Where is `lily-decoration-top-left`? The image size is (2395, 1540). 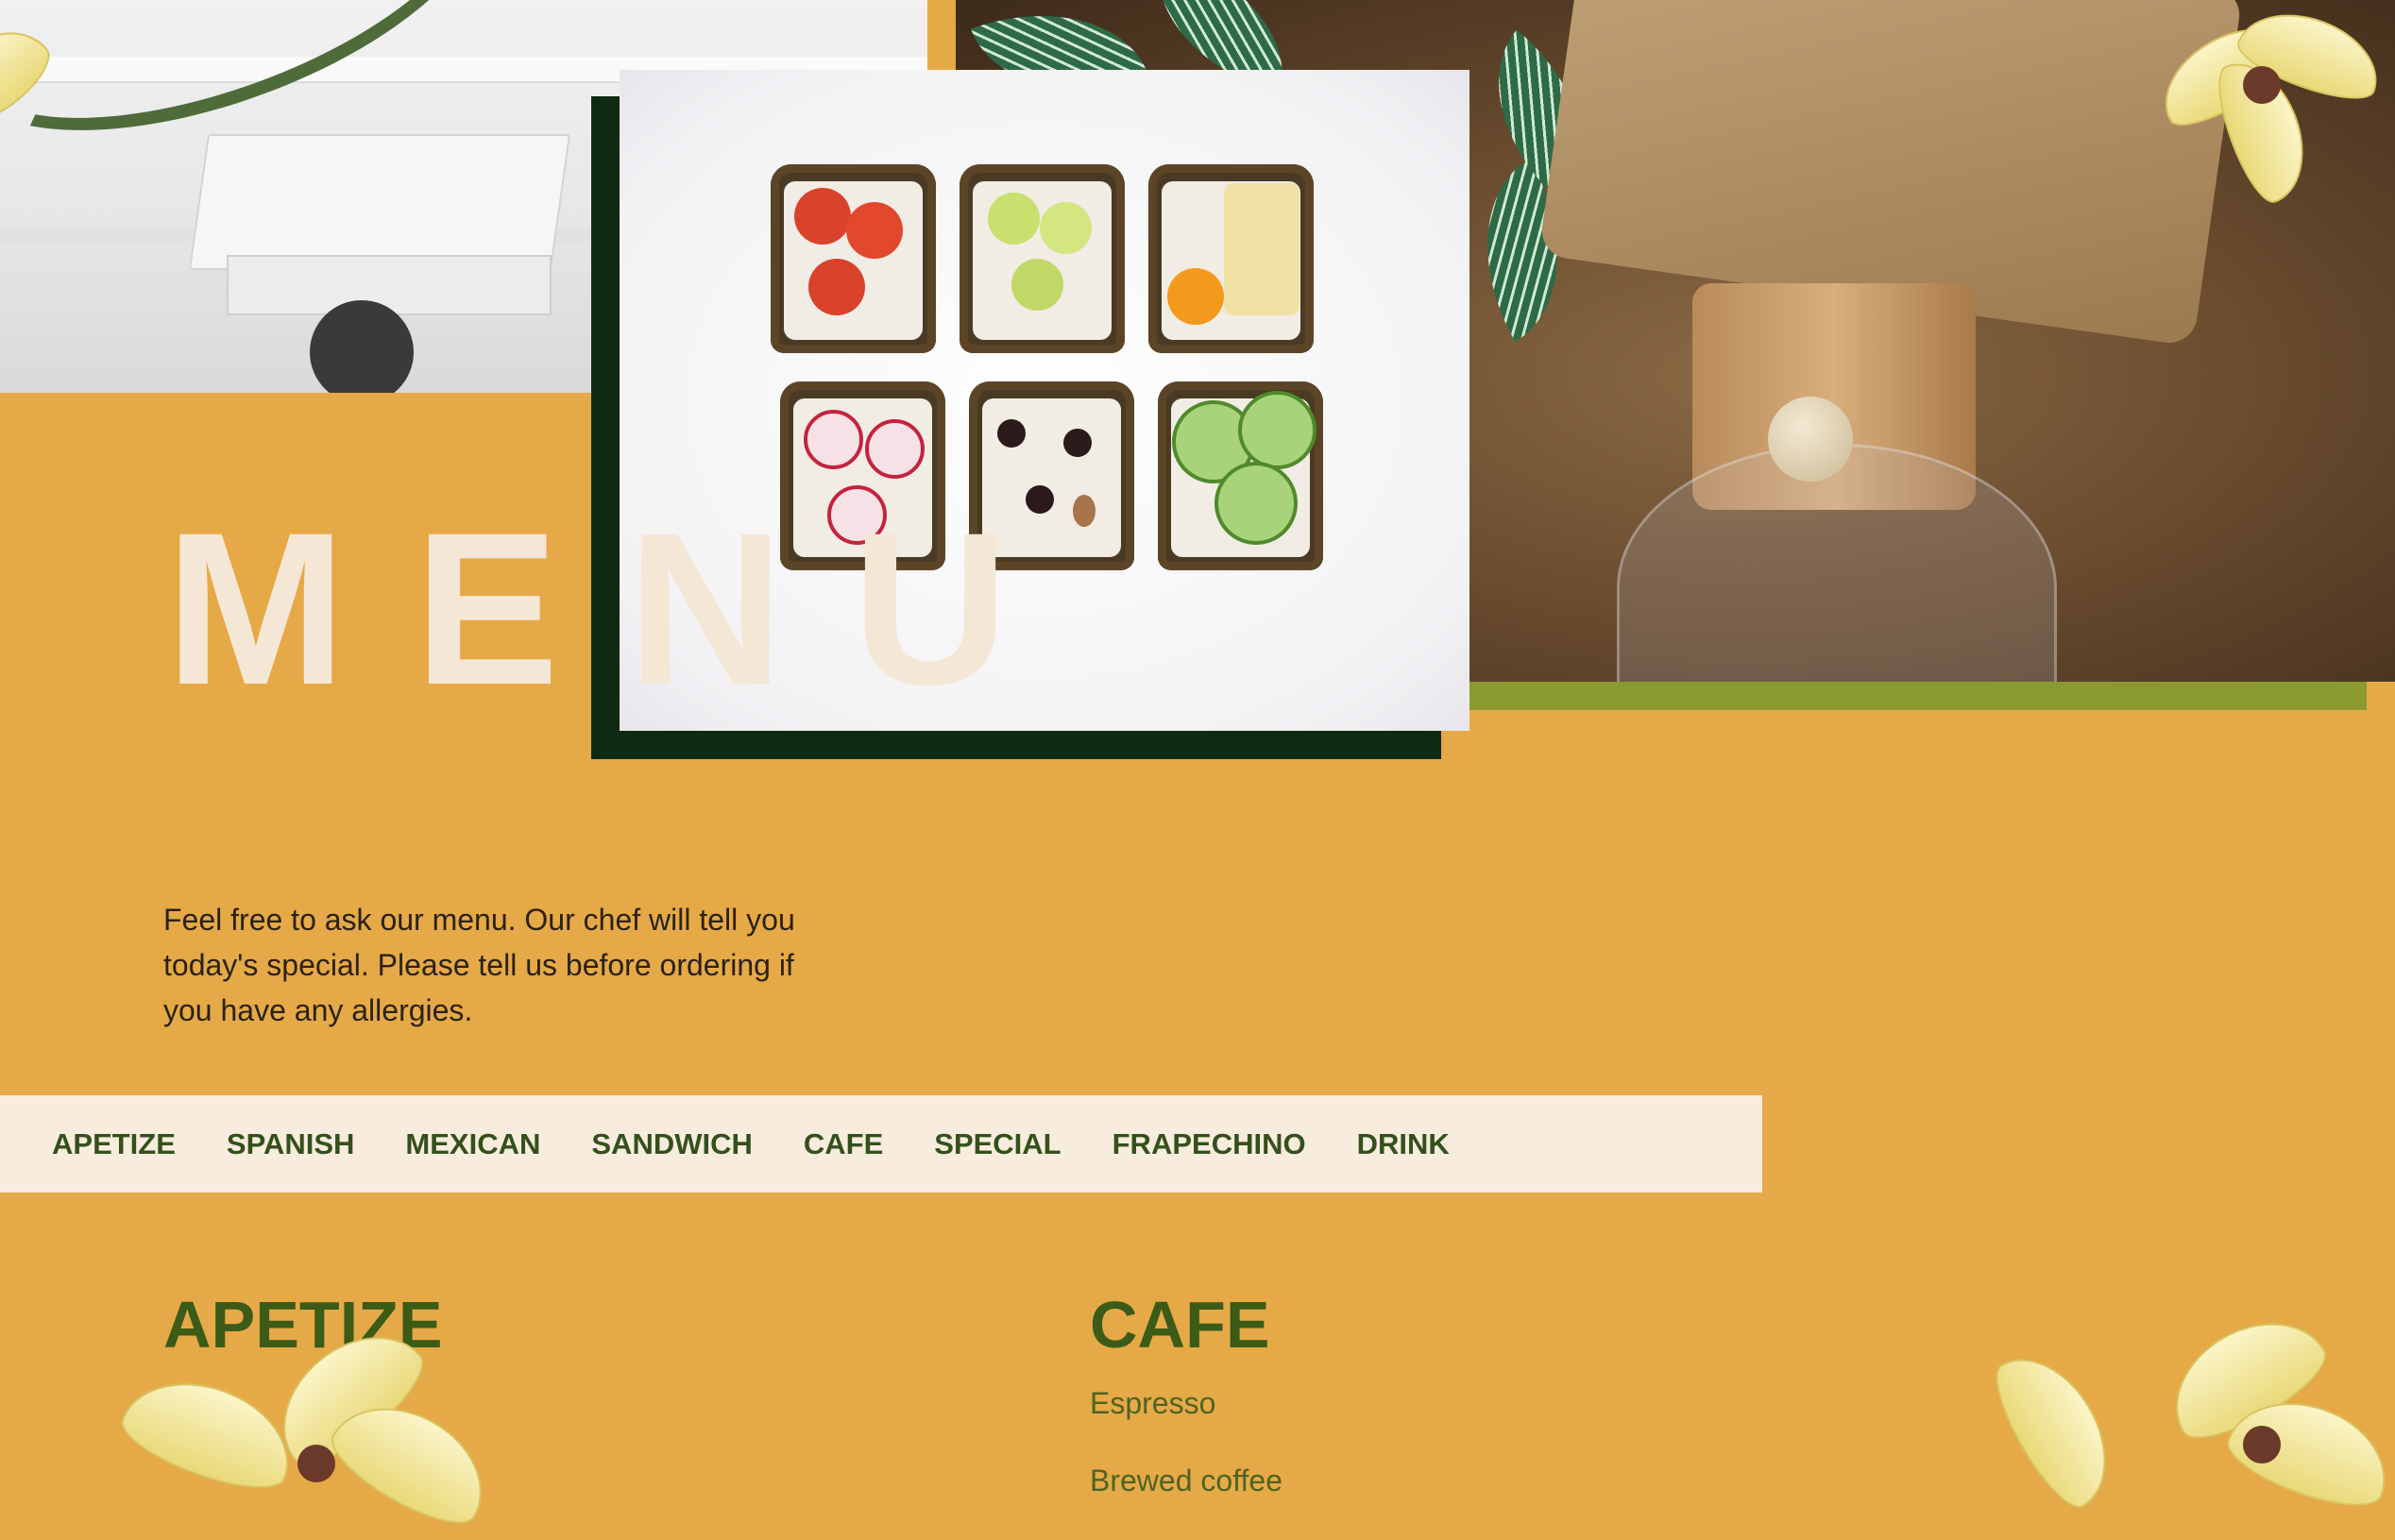 lily-decoration-top-left is located at coordinates (261, 95).